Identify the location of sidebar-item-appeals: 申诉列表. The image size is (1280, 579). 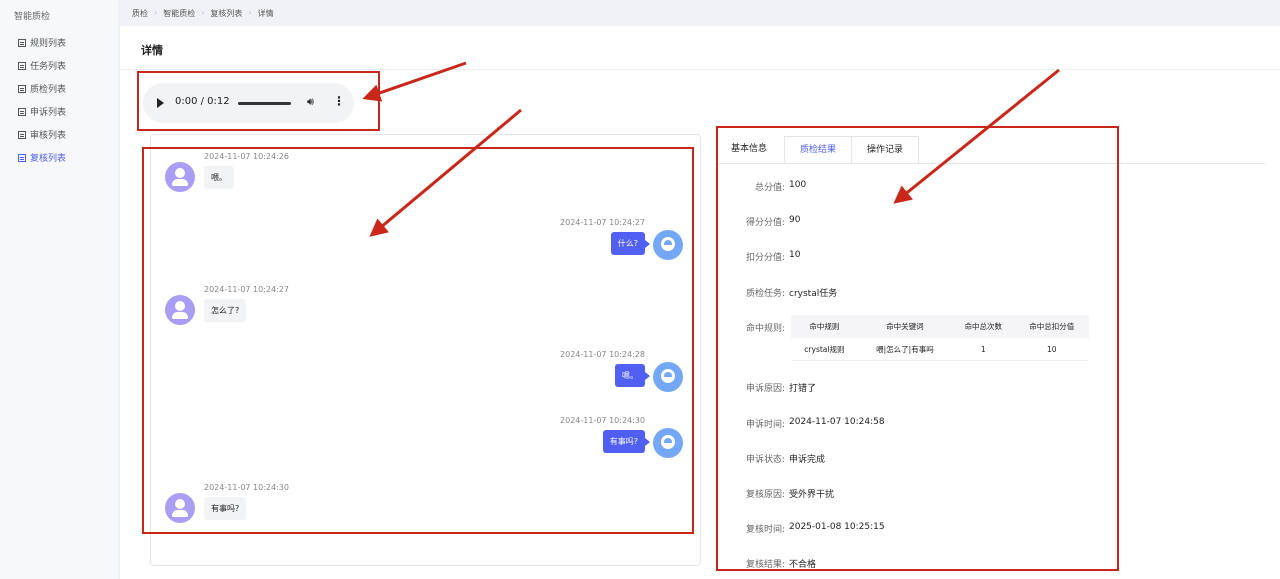
(42, 111).